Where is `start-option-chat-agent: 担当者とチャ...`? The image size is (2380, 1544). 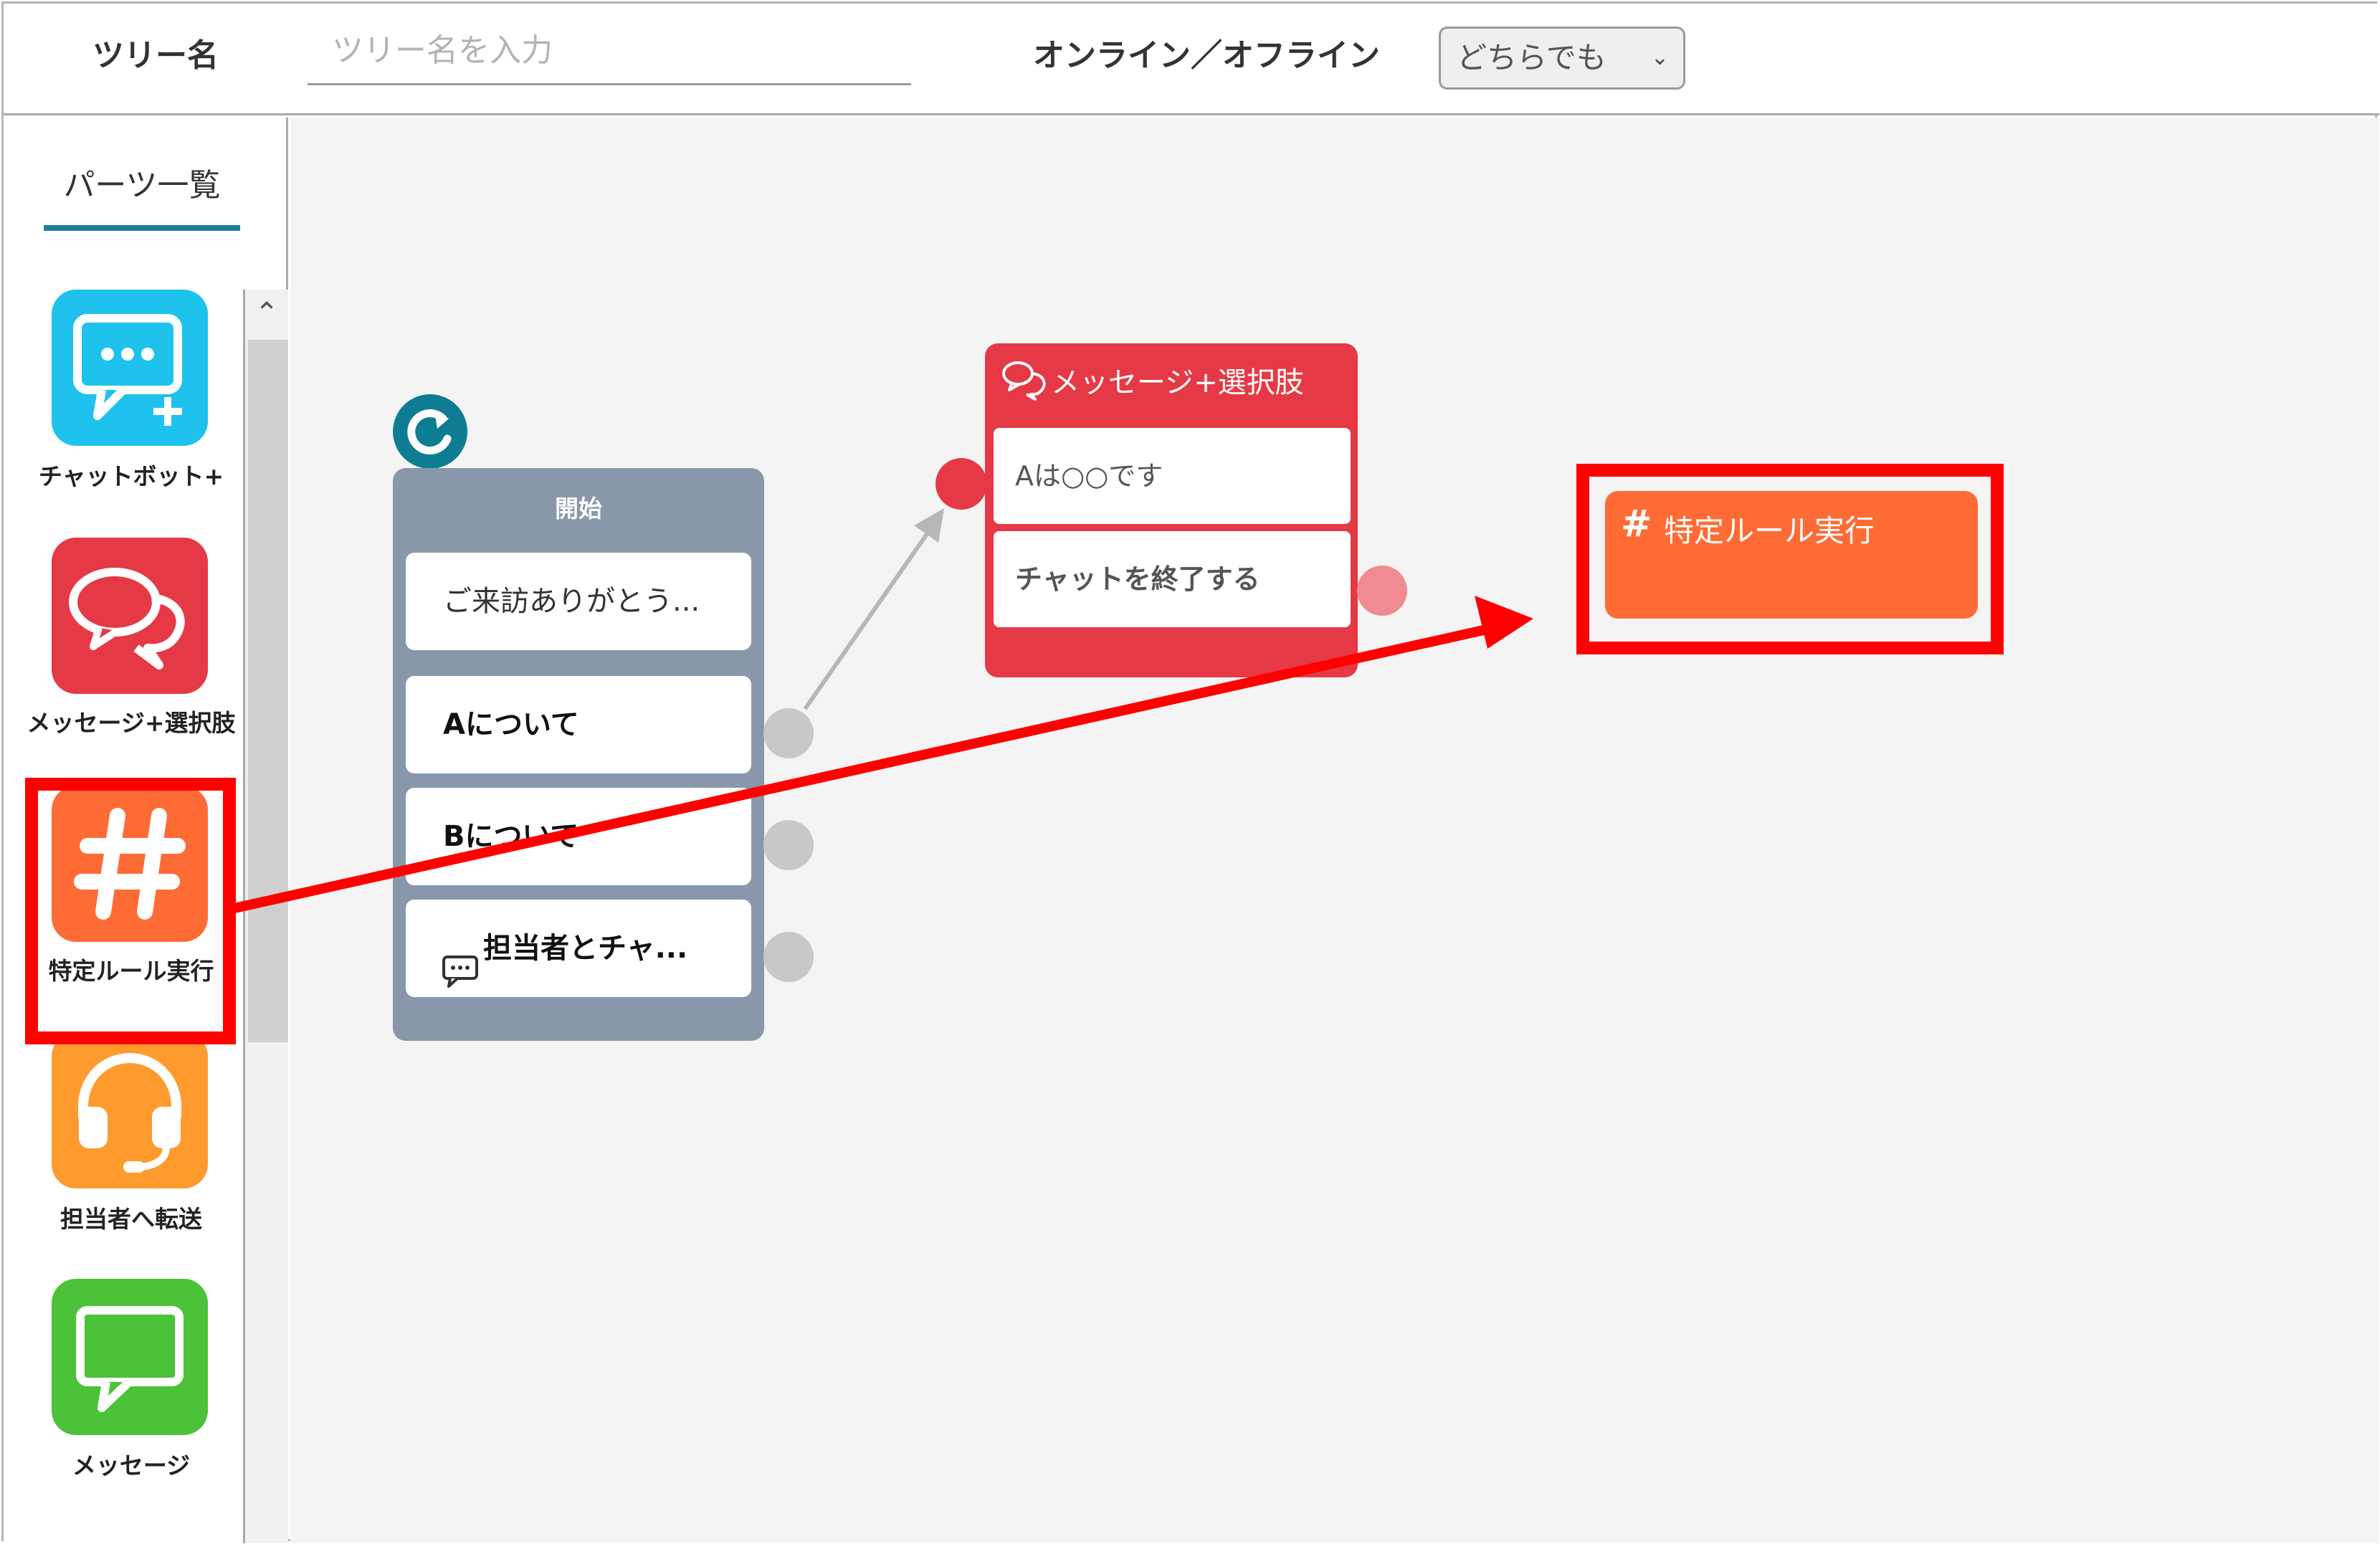 start-option-chat-agent: 担当者とチャ... is located at coordinates (578, 948).